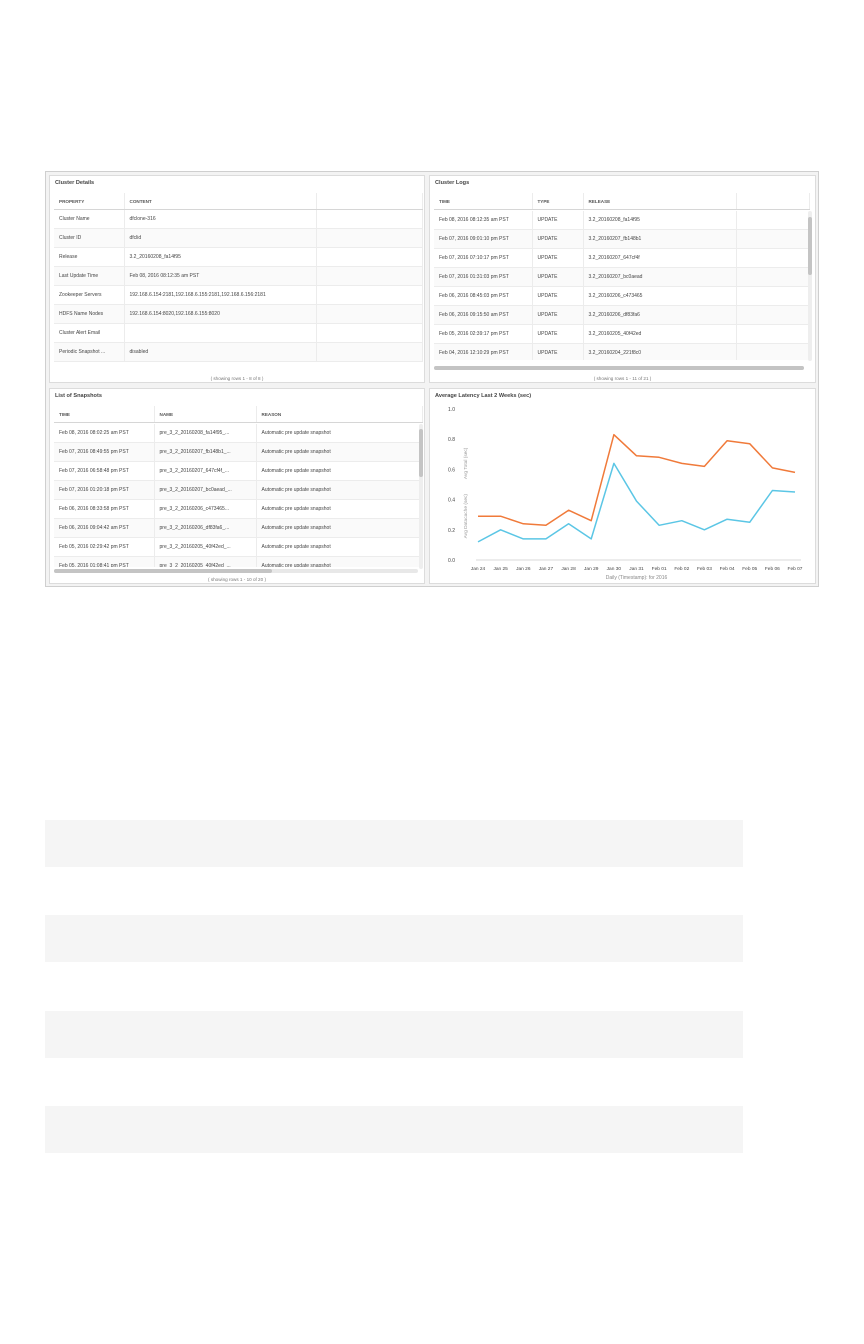 The width and height of the screenshot is (864, 1344). I want to click on y-tick-label: 0.6, so click(451, 470).